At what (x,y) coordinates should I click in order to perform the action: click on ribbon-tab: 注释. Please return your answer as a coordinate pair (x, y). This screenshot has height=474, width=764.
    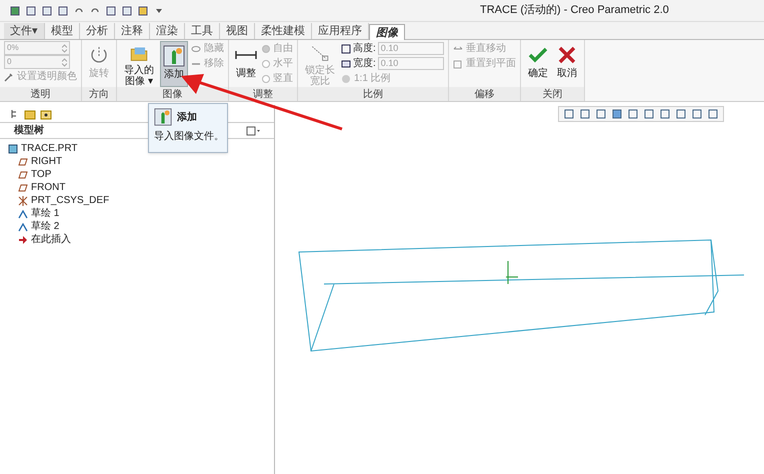
    Looking at the image, I should click on (132, 31).